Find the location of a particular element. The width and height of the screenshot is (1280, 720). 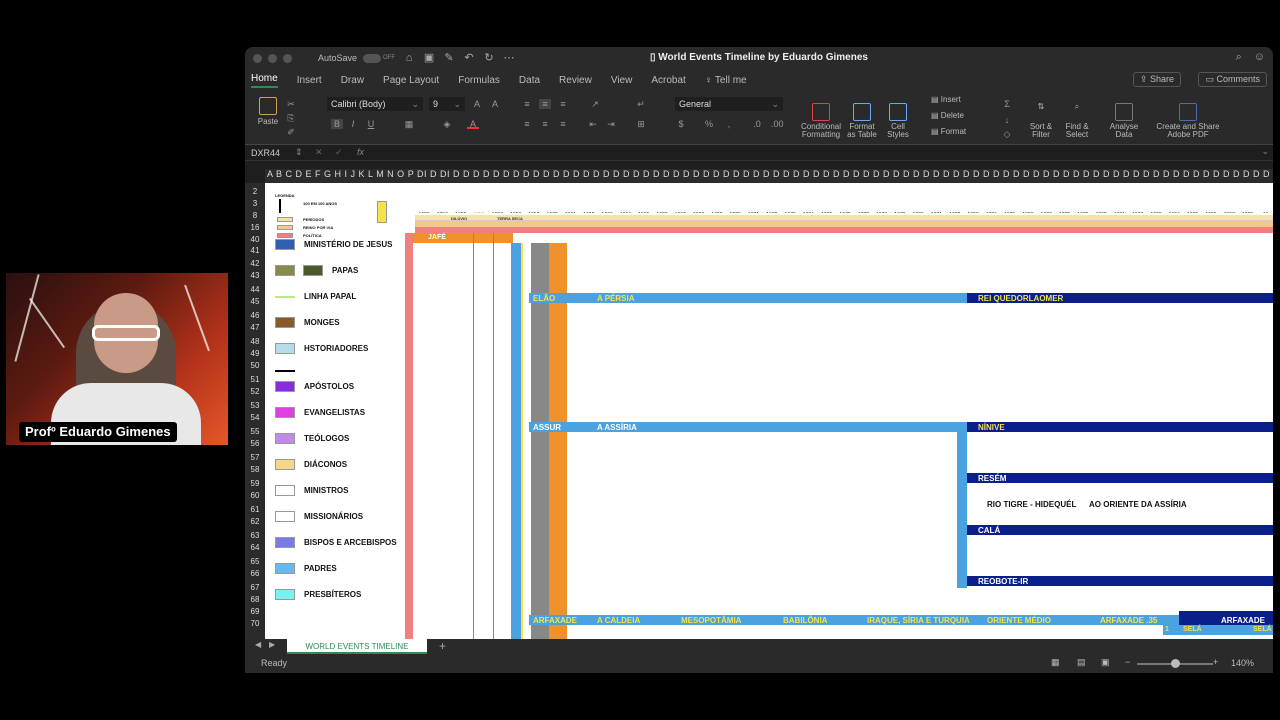

row-number: 50 is located at coordinates (255, 365).